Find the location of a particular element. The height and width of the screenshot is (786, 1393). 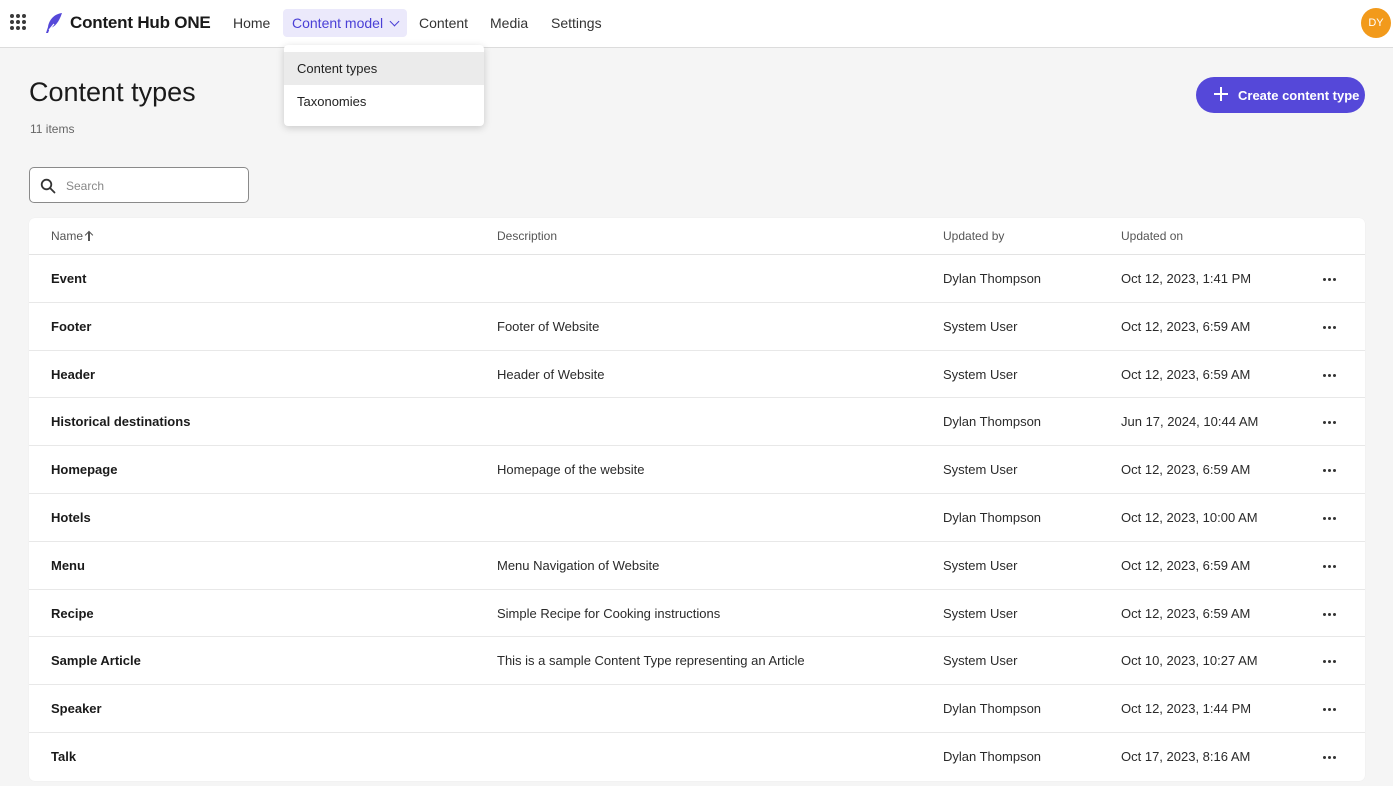

page-title: Content types is located at coordinates (112, 92).